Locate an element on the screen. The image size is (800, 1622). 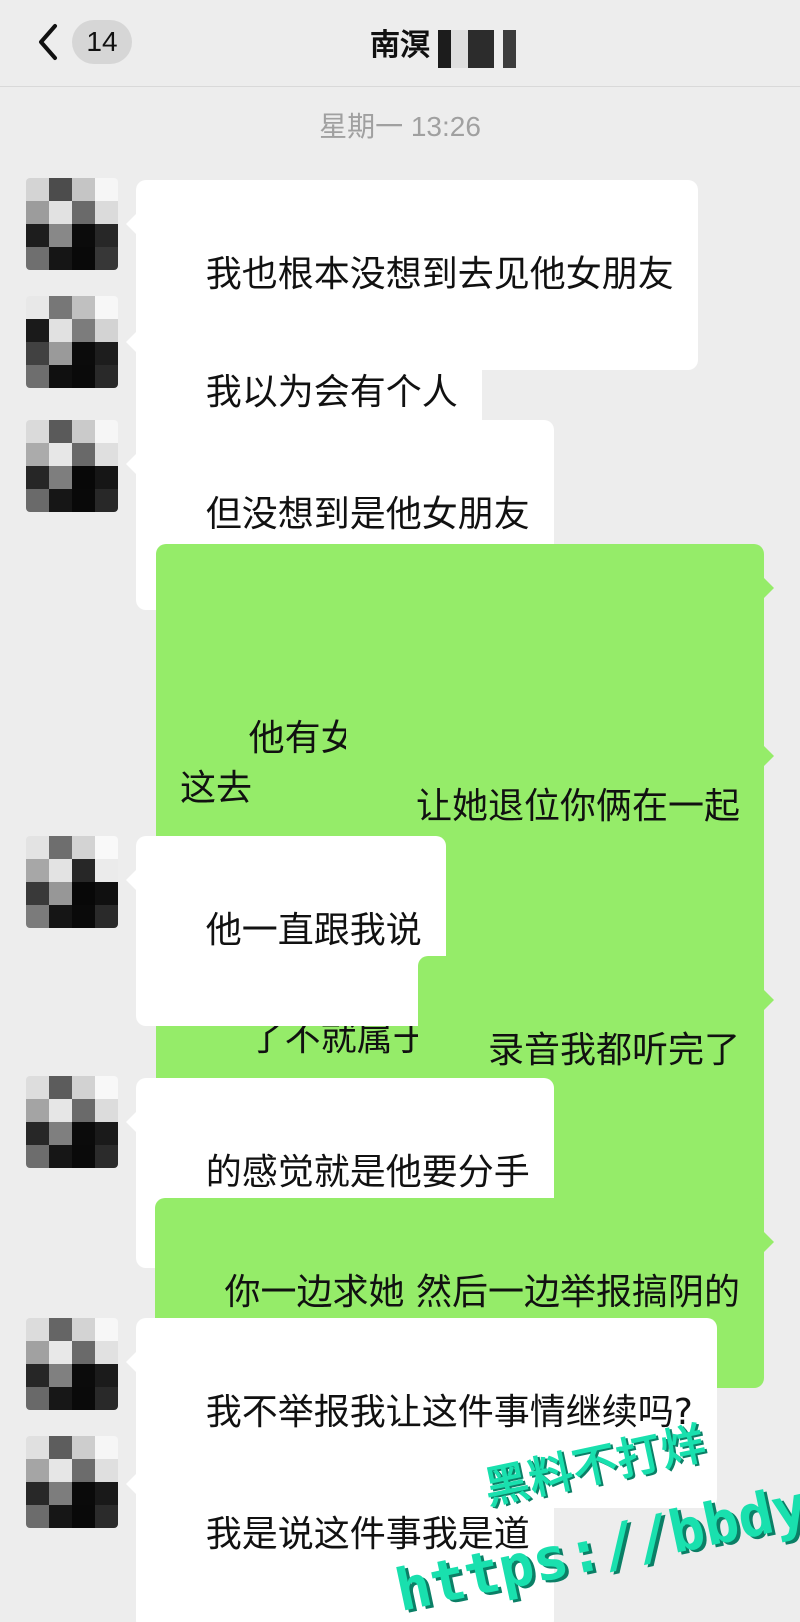
top-bar: 14 南溟 is located at coordinates (400, 43).